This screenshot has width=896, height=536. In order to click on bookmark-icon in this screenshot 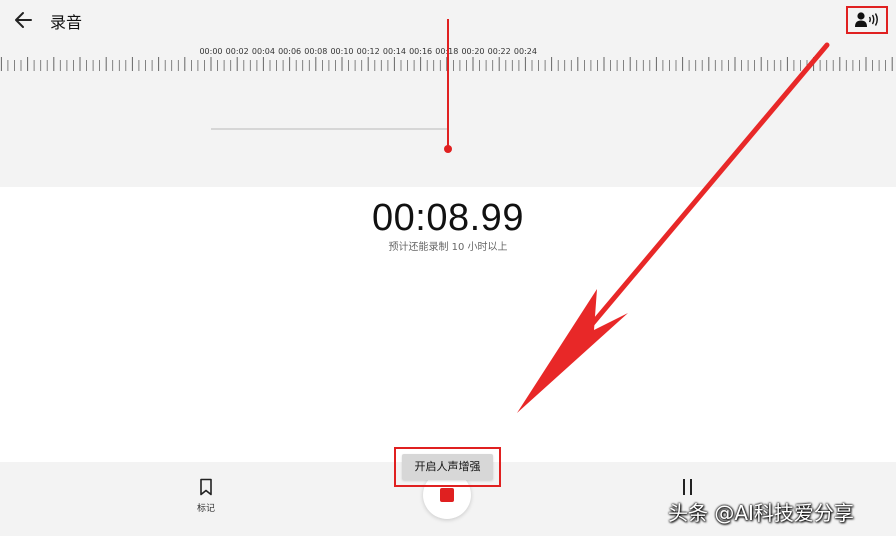, I will do `click(206, 487)`.